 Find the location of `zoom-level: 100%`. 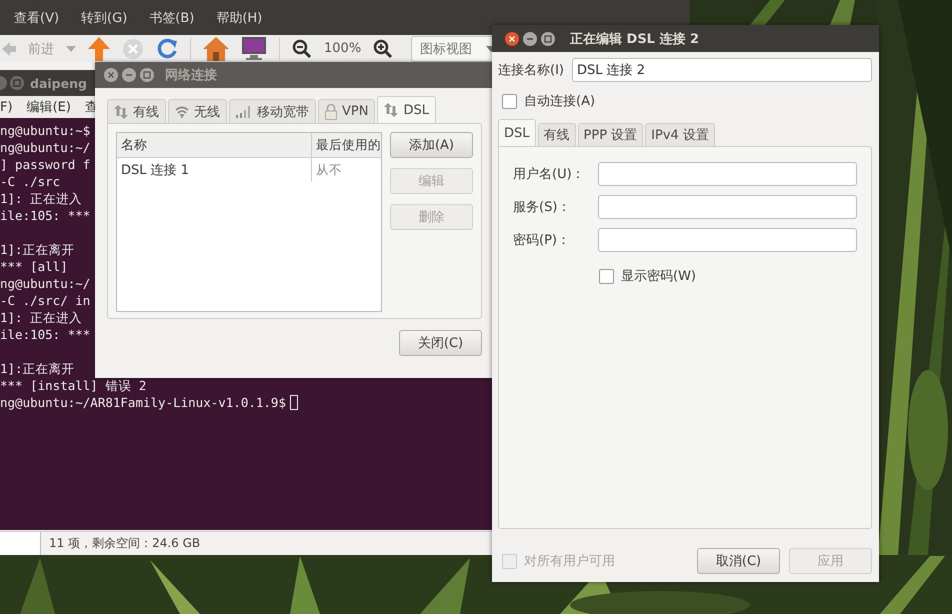

zoom-level: 100% is located at coordinates (343, 48).